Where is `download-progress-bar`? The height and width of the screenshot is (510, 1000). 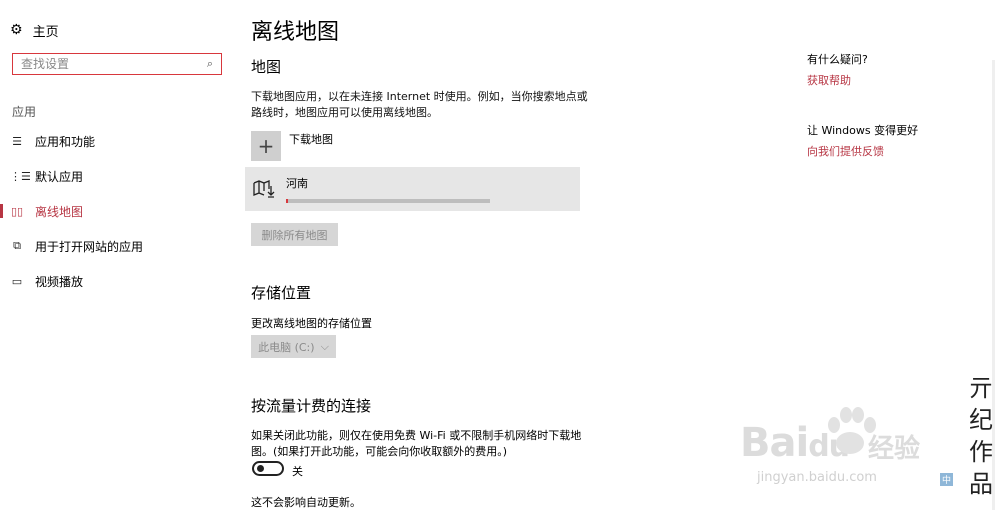 download-progress-bar is located at coordinates (388, 201).